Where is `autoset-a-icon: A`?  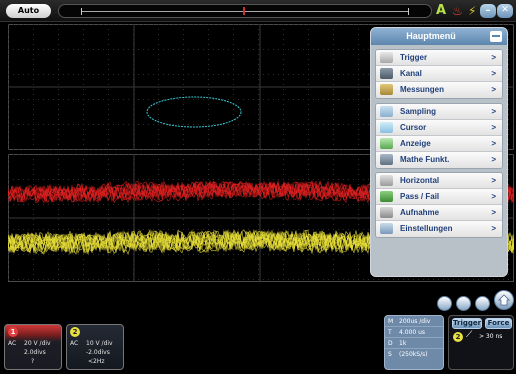
autoset-a-icon: A is located at coordinates (441, 11).